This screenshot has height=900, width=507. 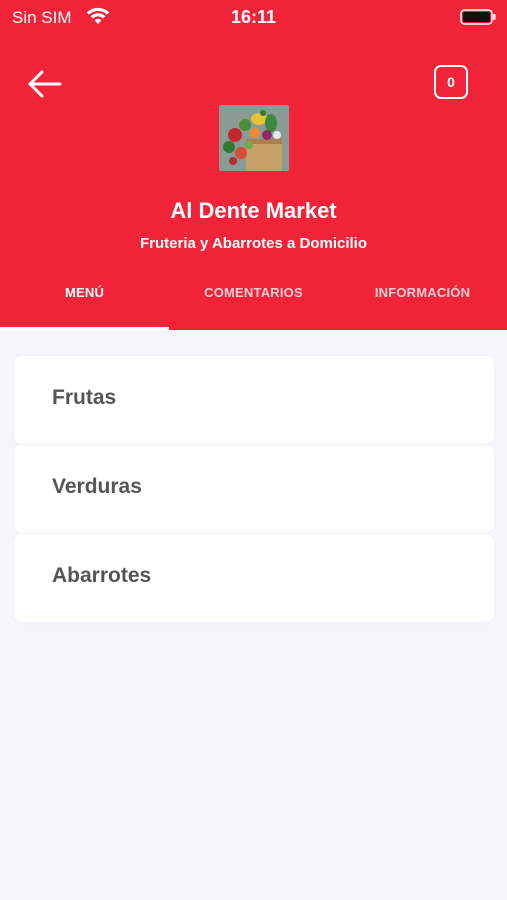 I want to click on store-subtitle: Fruteria y Abarrotes a Domicilio, so click(x=253, y=243).